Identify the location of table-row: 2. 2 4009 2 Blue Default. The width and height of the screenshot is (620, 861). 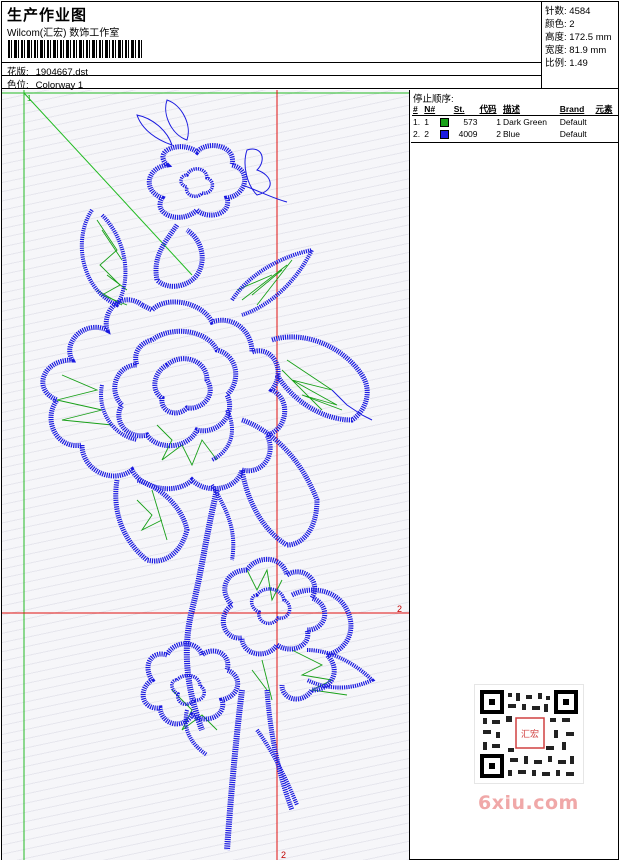
(515, 134).